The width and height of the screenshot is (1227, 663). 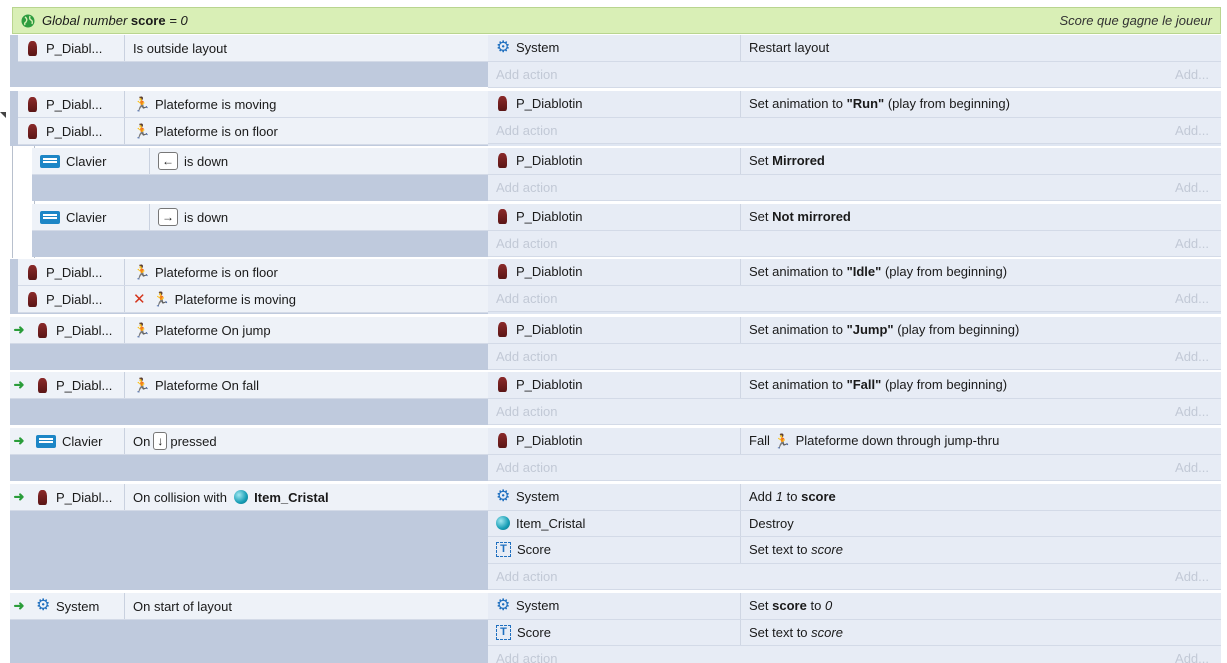 I want to click on condition-column: Clavier ← is down, so click(x=260, y=174).